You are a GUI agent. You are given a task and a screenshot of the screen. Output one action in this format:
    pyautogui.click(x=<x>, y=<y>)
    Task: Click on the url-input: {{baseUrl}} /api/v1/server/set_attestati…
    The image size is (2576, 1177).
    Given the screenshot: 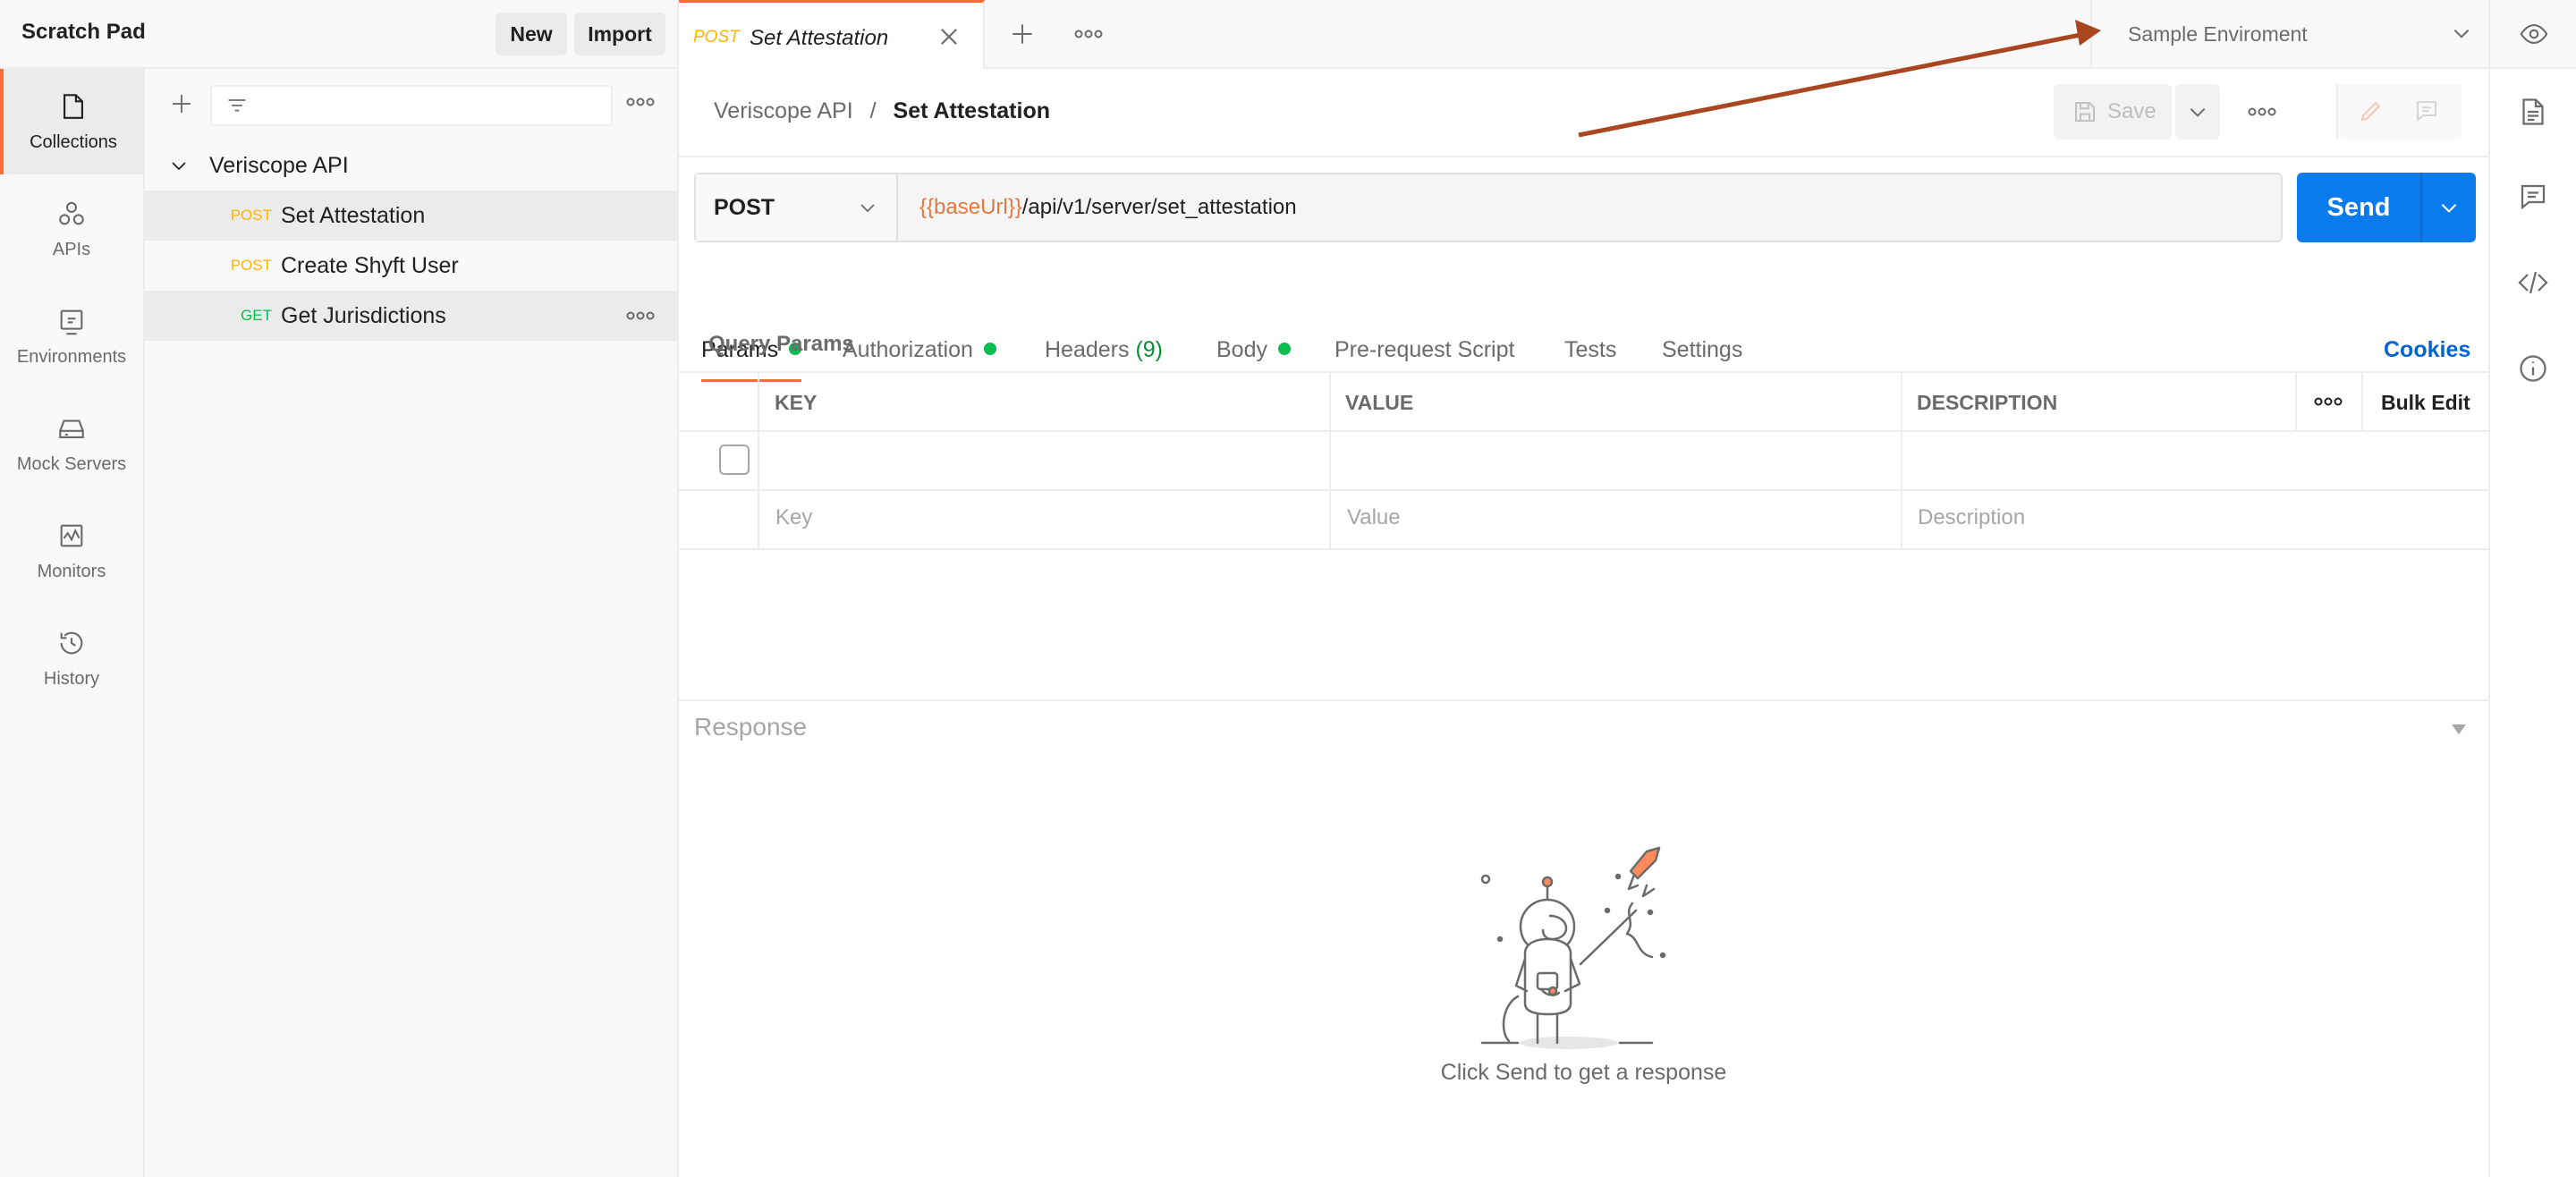 What is the action you would take?
    pyautogui.click(x=1590, y=207)
    